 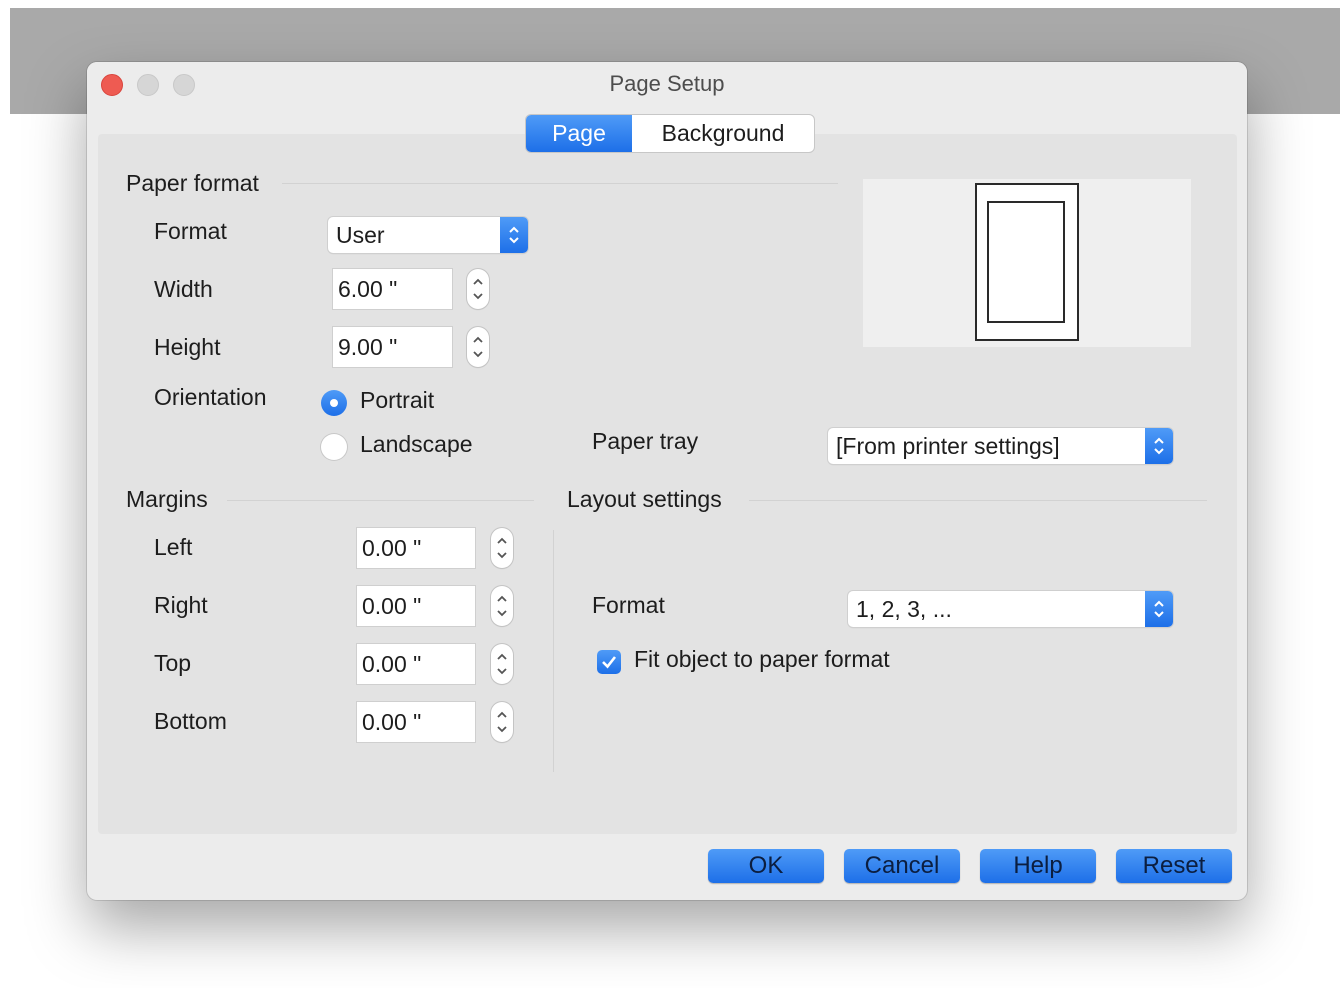 I want to click on paper-tray-label: Paper tray, so click(x=645, y=441).